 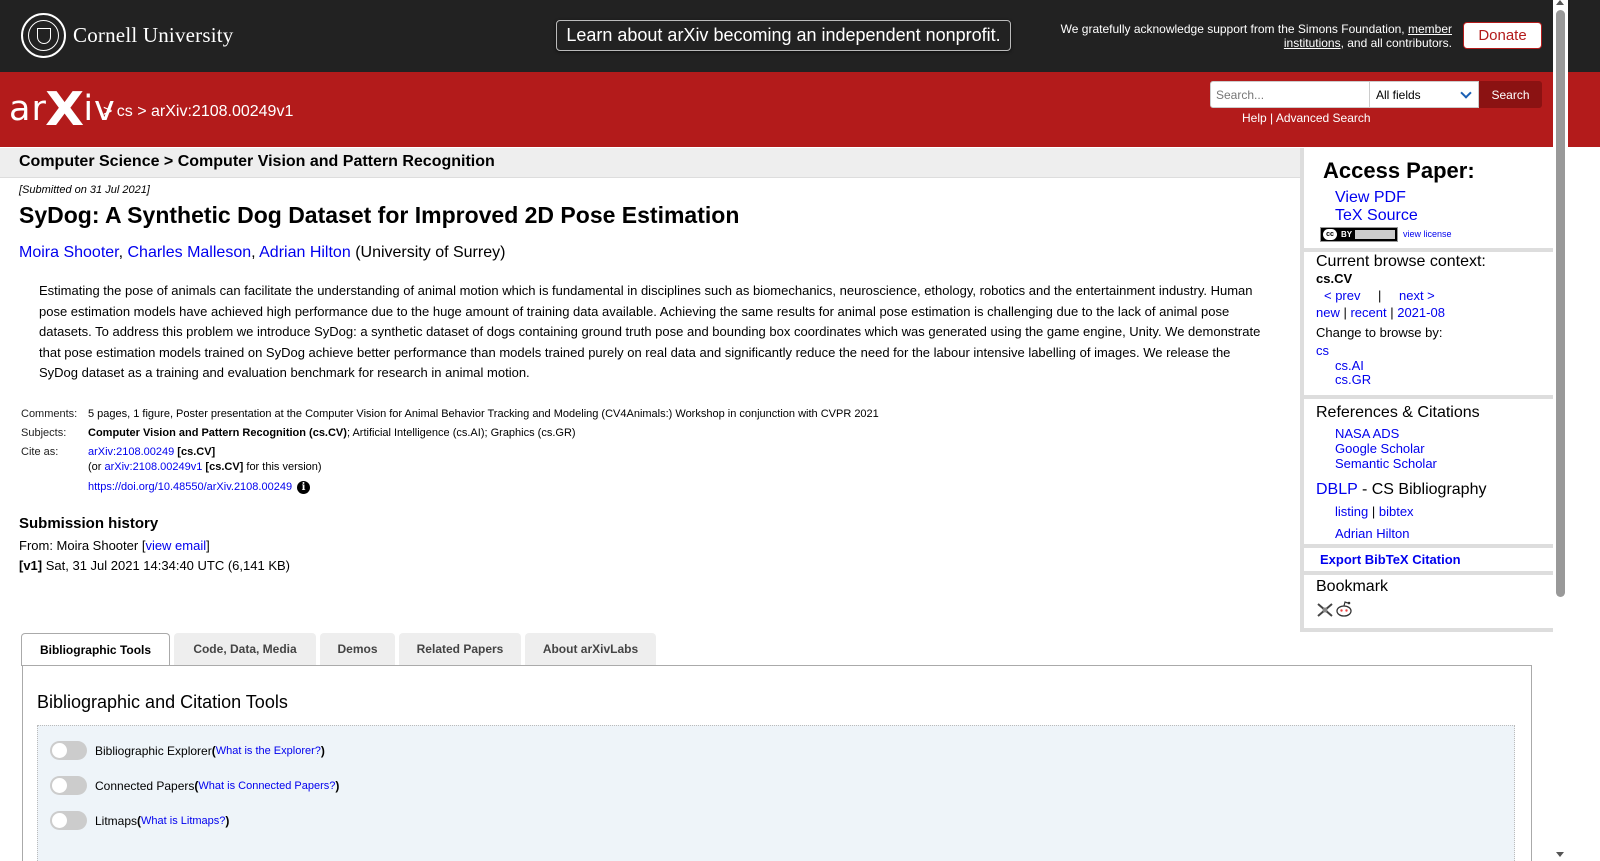 What do you see at coordinates (1401, 261) in the screenshot?
I see `browse-context-title: Current browse context:` at bounding box center [1401, 261].